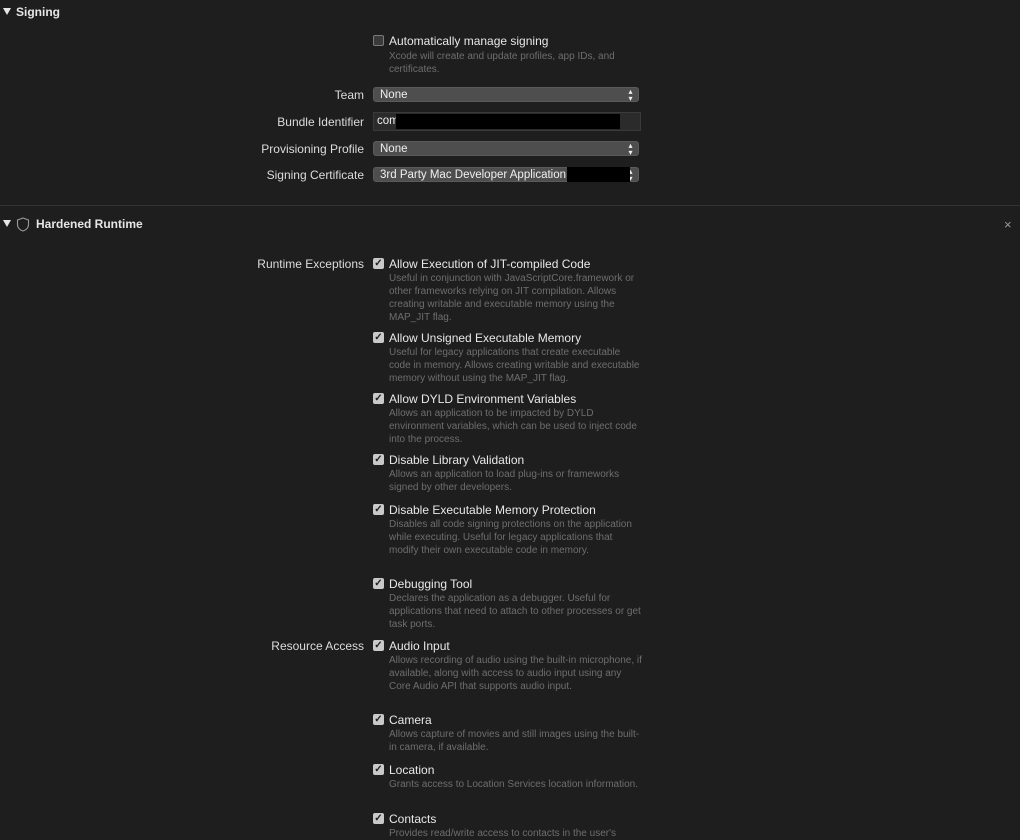 This screenshot has height=840, width=1020. What do you see at coordinates (7, 223) in the screenshot?
I see `hardened-runtime-disclosure-triangle` at bounding box center [7, 223].